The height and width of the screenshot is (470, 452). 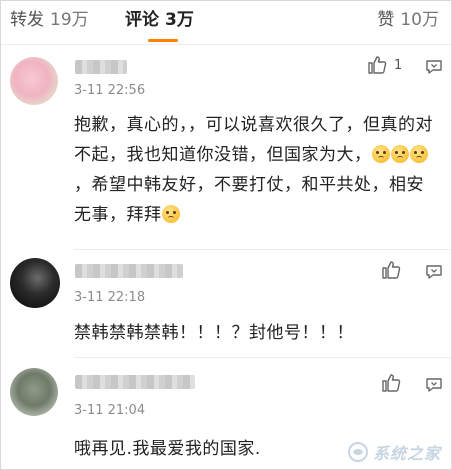 What do you see at coordinates (226, 23) in the screenshot?
I see `tab-bar: 转发 19万 评论 3万 赞 10万` at bounding box center [226, 23].